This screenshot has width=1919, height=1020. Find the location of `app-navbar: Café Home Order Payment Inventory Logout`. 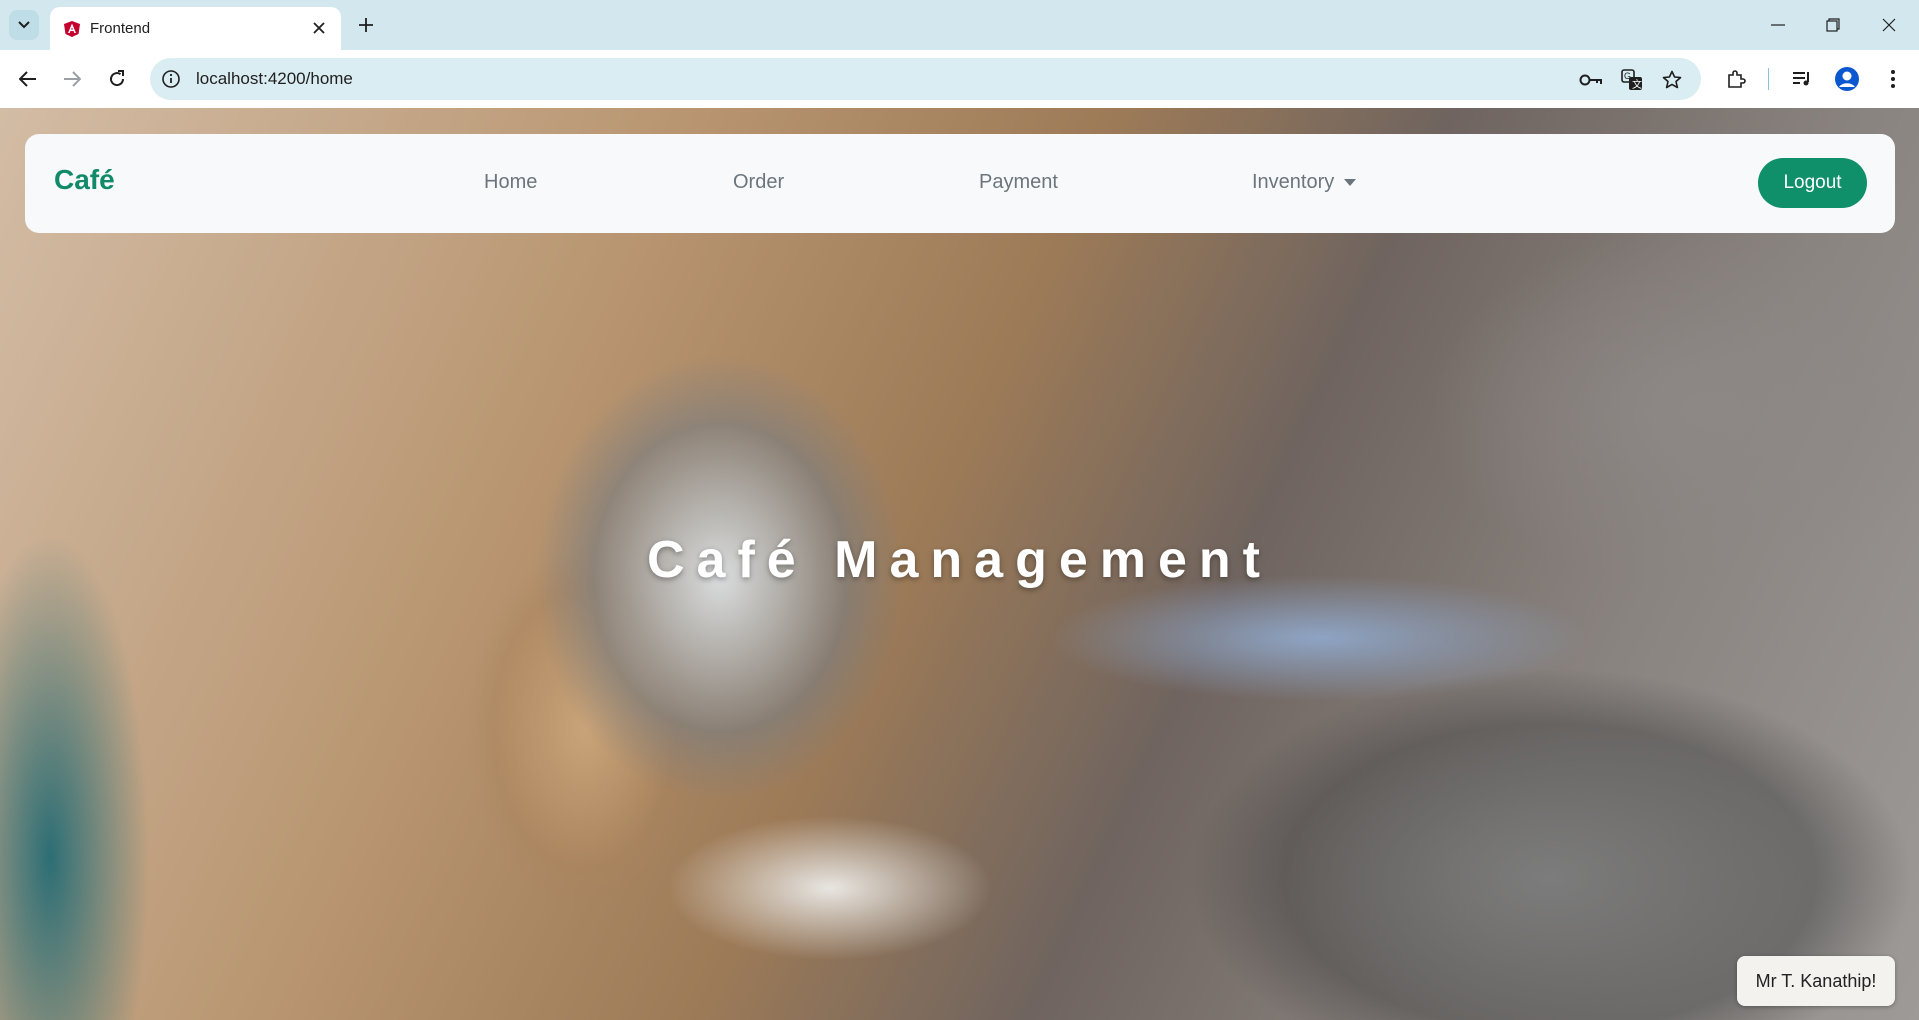

app-navbar: Café Home Order Payment Inventory Logout is located at coordinates (960, 183).